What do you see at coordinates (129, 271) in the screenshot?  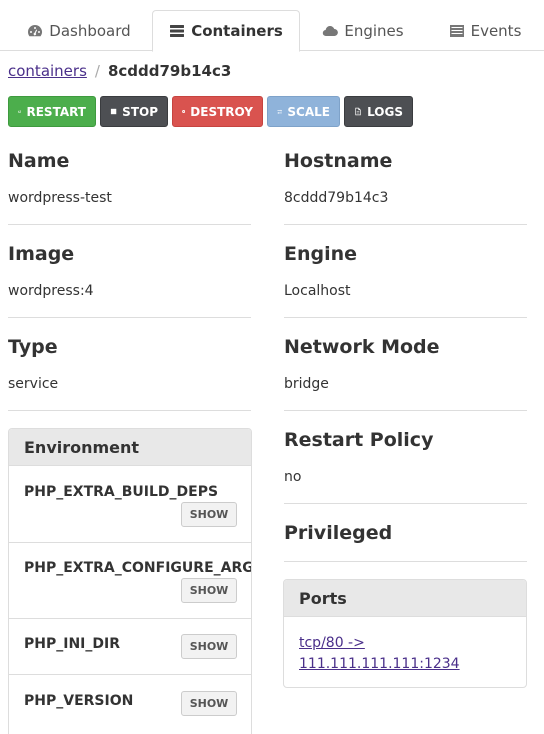 I see `field-image: Image wordpress:4` at bounding box center [129, 271].